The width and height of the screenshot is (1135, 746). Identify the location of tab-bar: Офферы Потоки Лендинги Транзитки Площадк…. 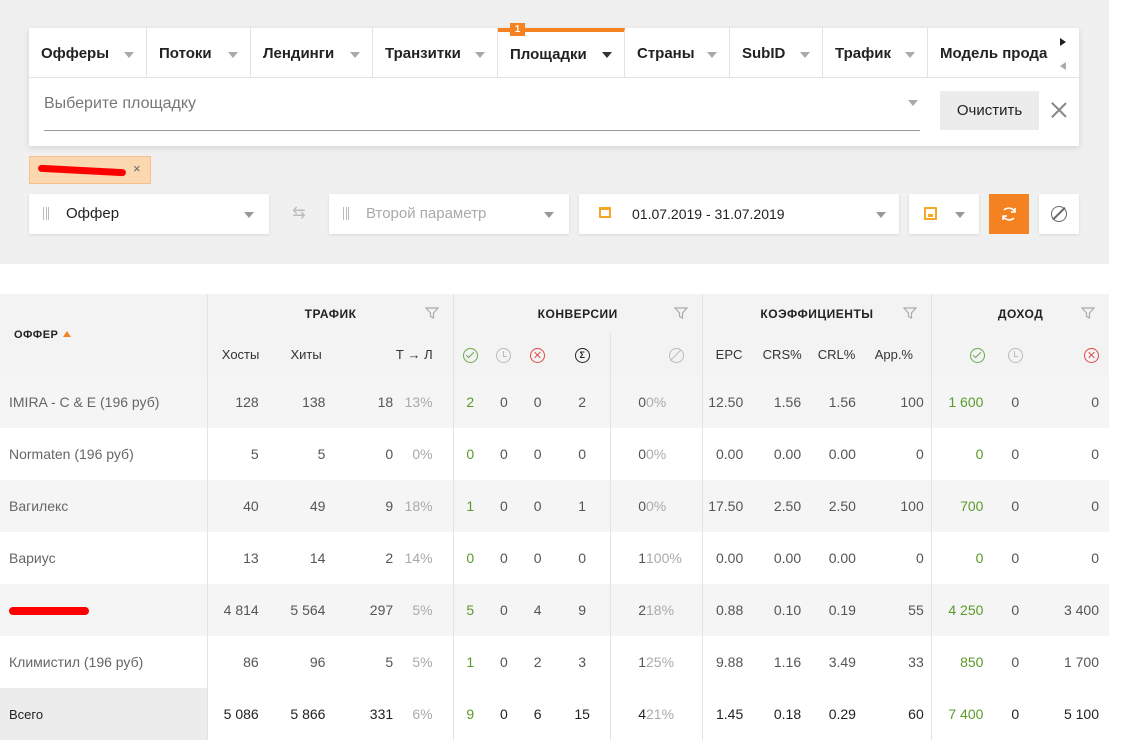
(539, 53).